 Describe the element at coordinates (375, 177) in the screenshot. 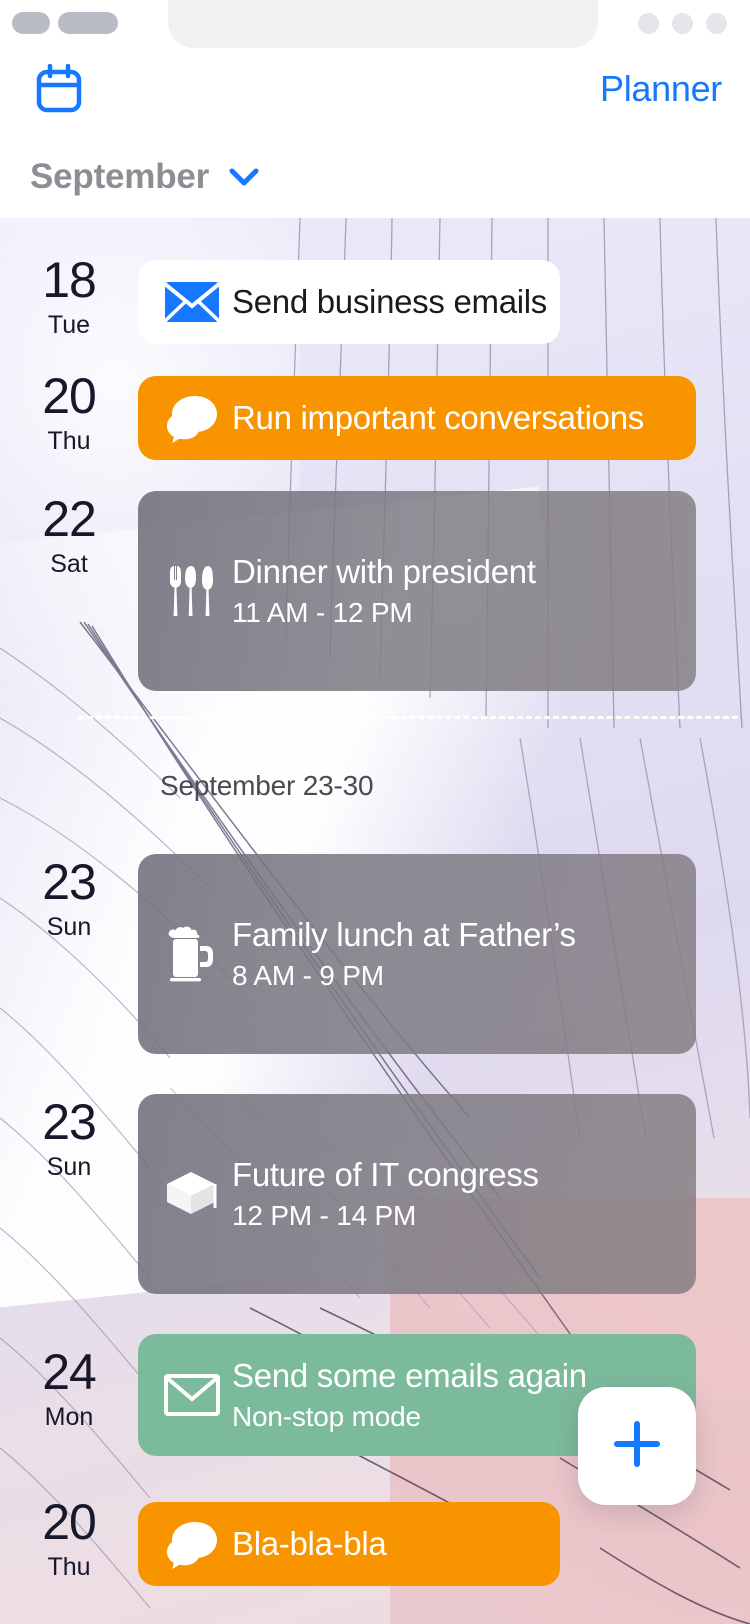

I see `month-selector: September` at that location.